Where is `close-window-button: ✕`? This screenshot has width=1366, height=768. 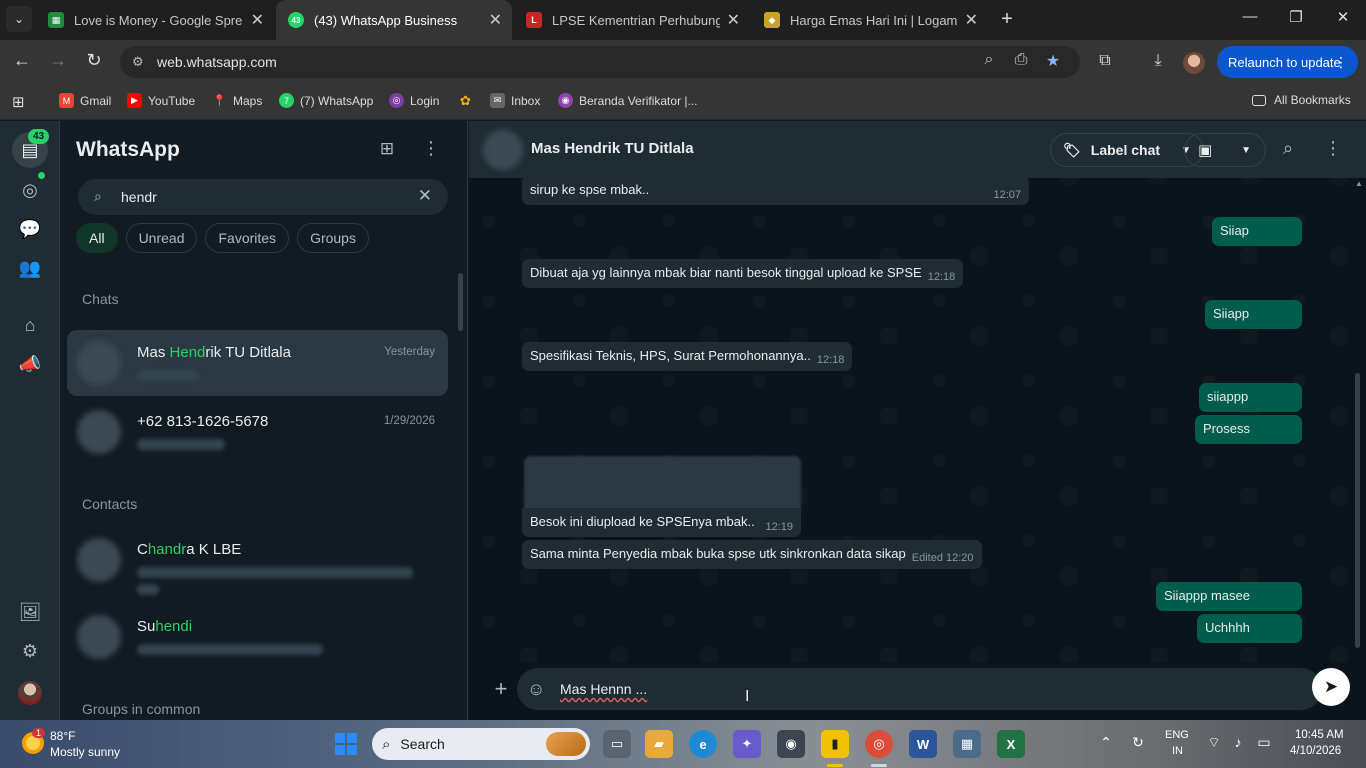
close-window-button: ✕ is located at coordinates (1343, 17).